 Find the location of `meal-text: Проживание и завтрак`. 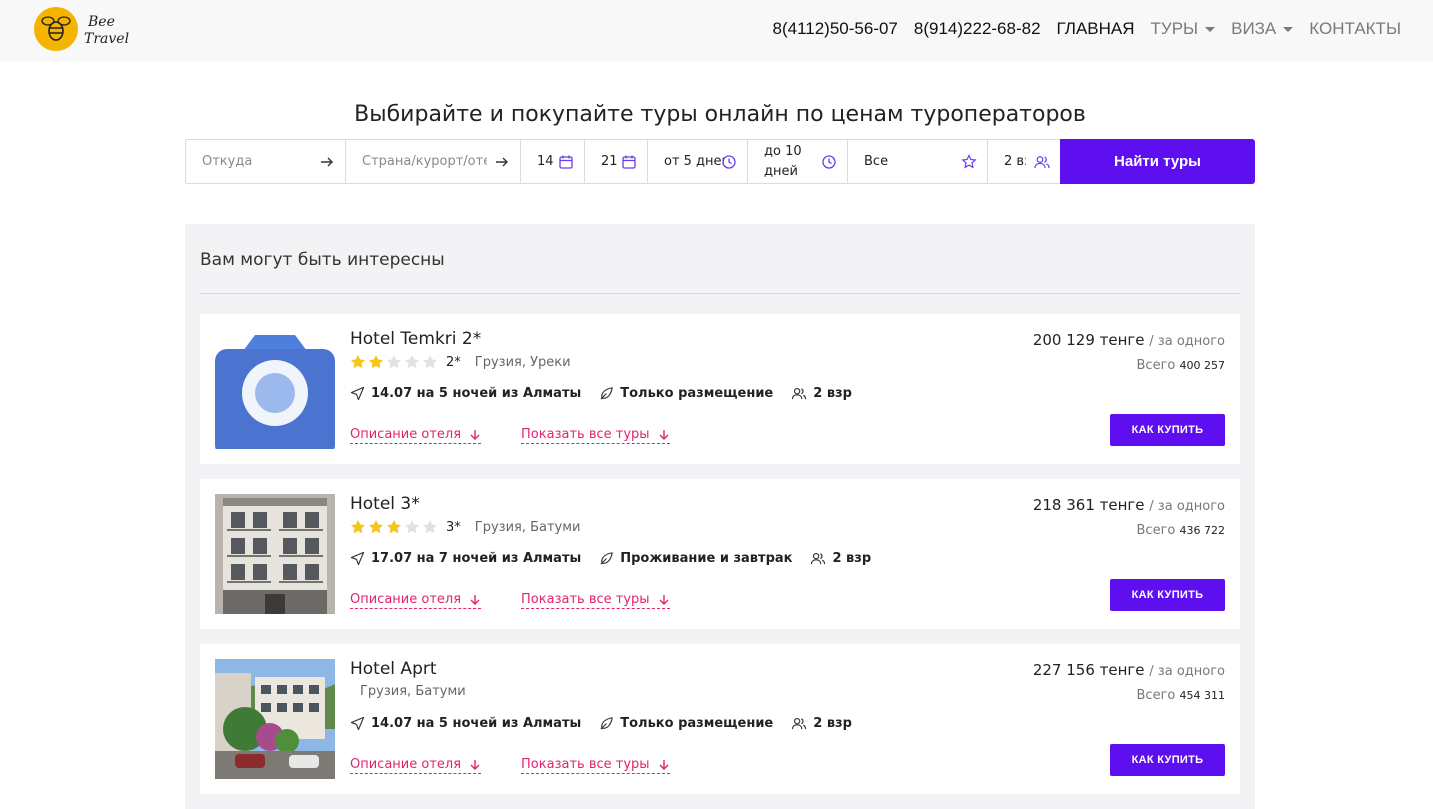

meal-text: Проживание и завтрак is located at coordinates (706, 558).